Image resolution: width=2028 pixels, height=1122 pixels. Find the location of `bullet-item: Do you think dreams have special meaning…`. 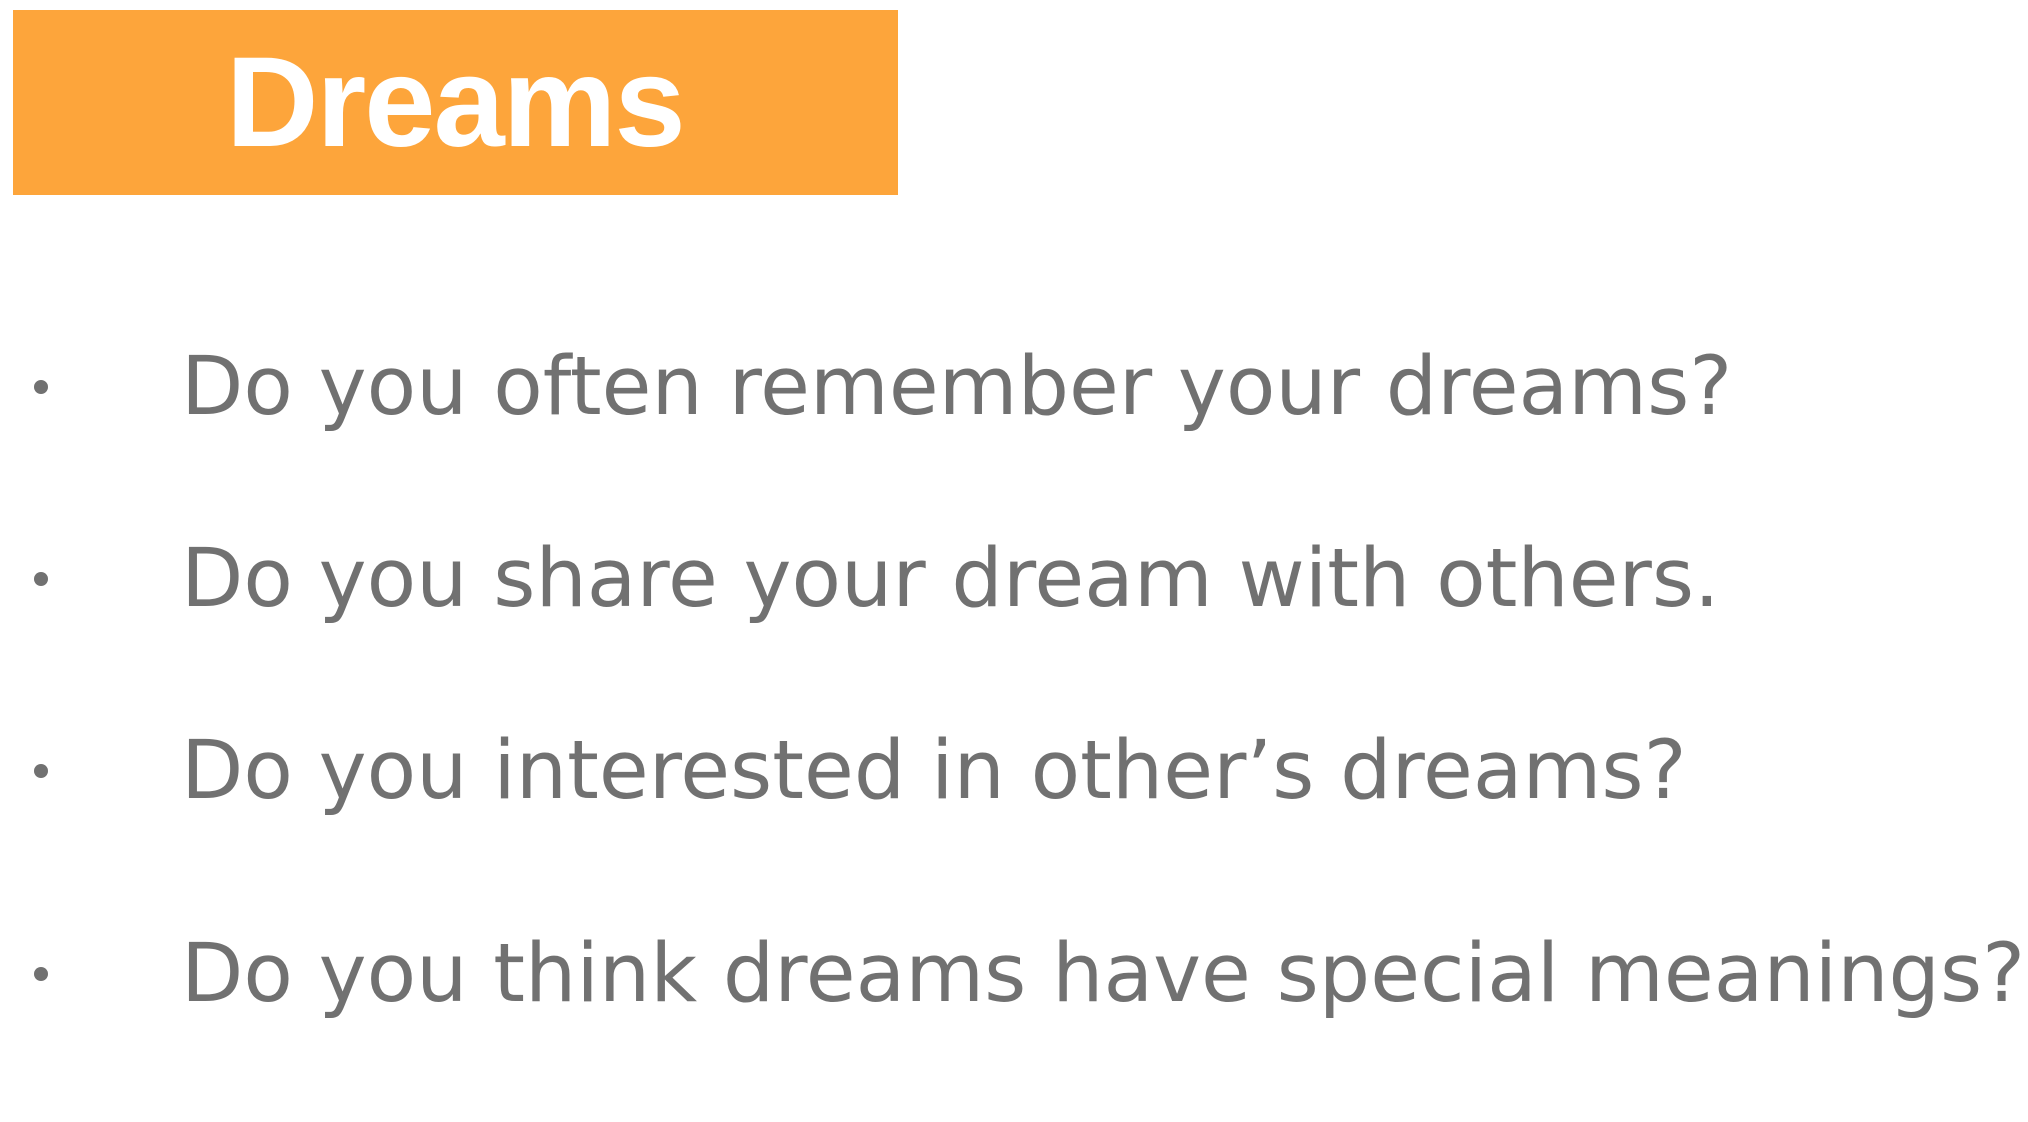

bullet-item: Do you think dreams have special meaning… is located at coordinates (1014, 974).